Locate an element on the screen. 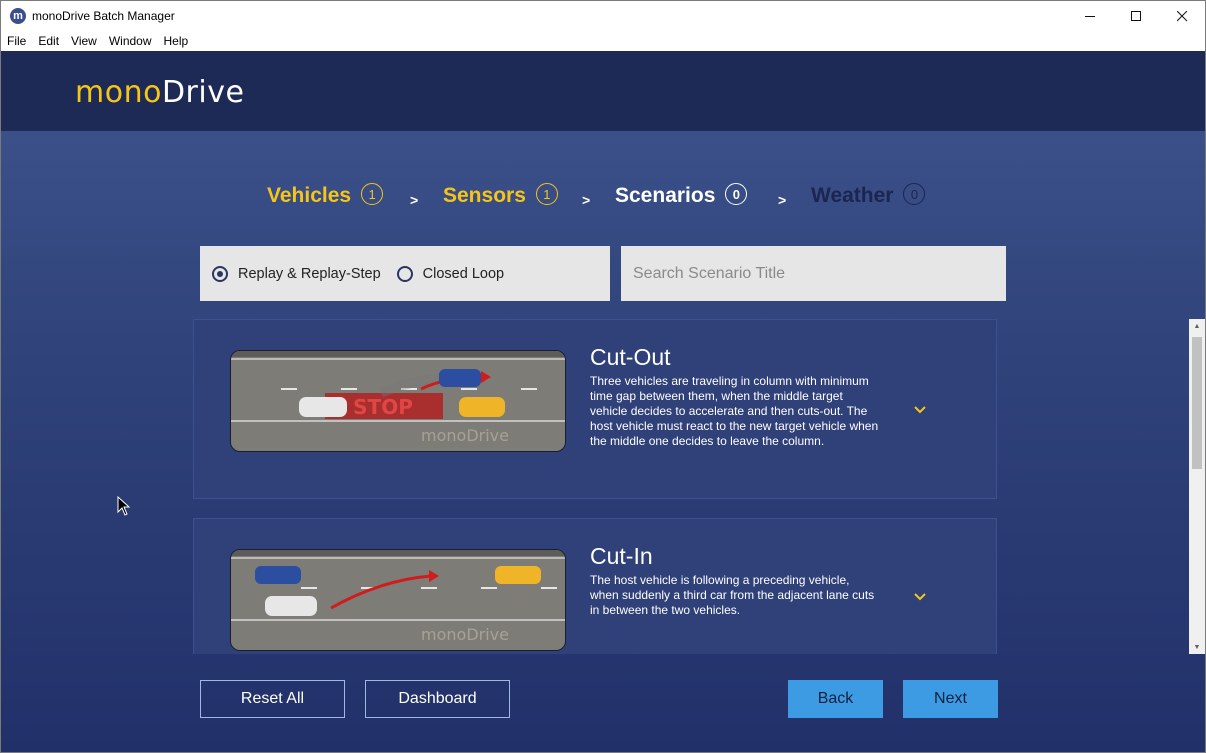 The height and width of the screenshot is (753, 1206). app-header: monoDrive is located at coordinates (603, 91).